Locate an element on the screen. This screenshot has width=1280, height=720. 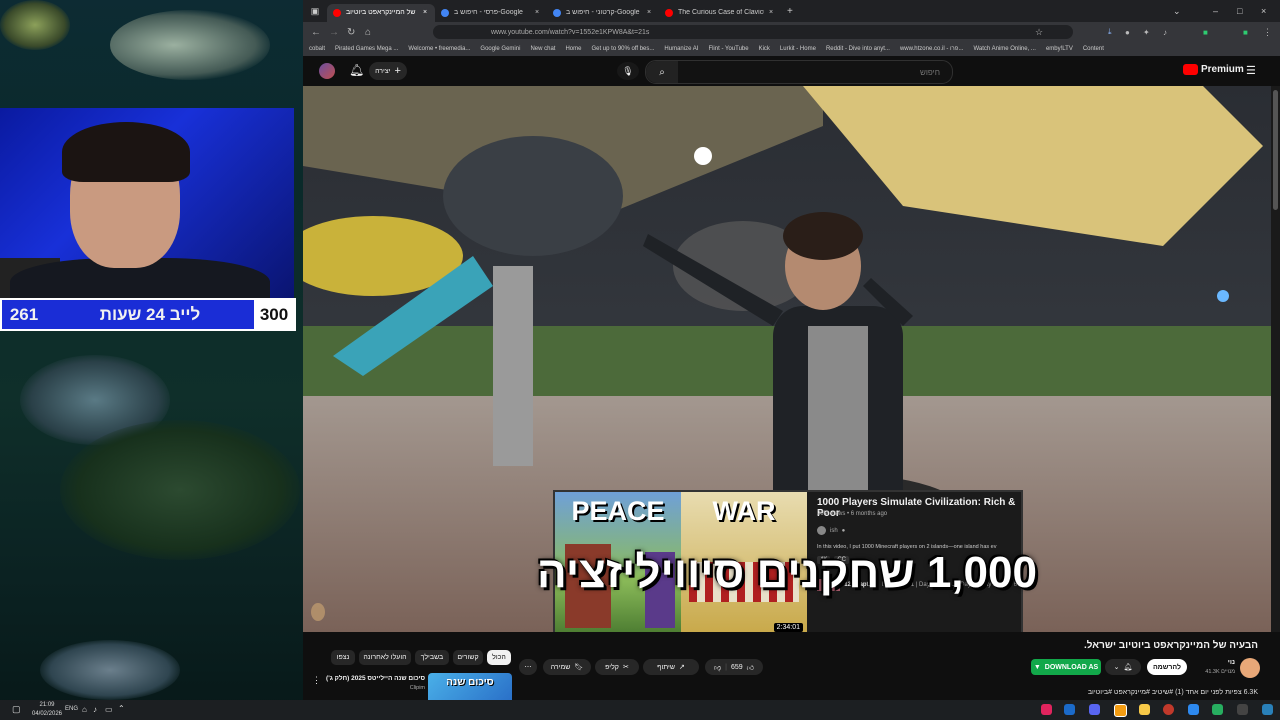
new-tab-button: + is located at coordinates (790, 11).